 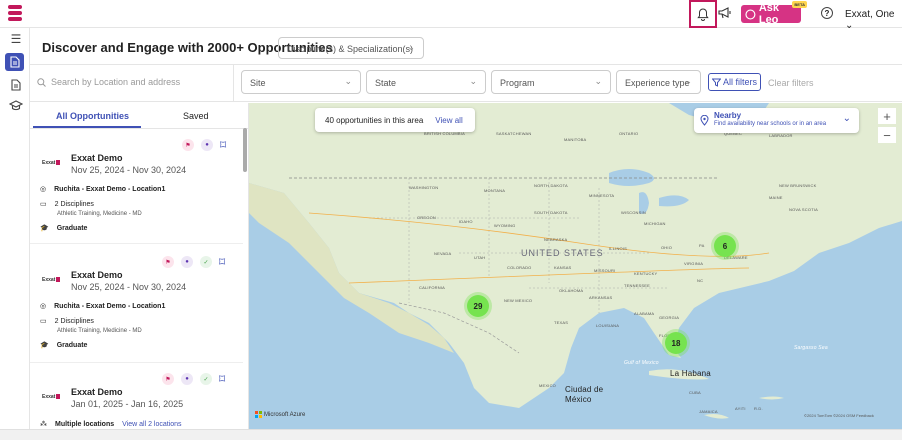 I want to click on view-all-locations-link: View all 2 locations, so click(x=151, y=424).